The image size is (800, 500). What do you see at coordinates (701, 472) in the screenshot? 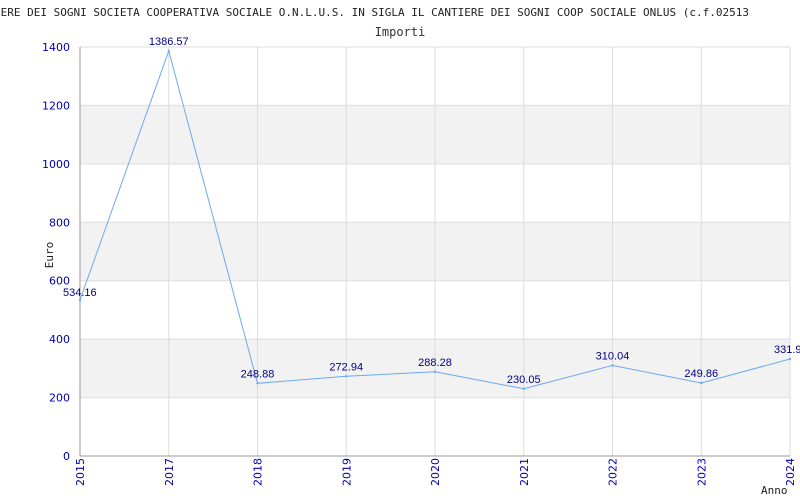
I see `x-tick-label: 2023` at bounding box center [701, 472].